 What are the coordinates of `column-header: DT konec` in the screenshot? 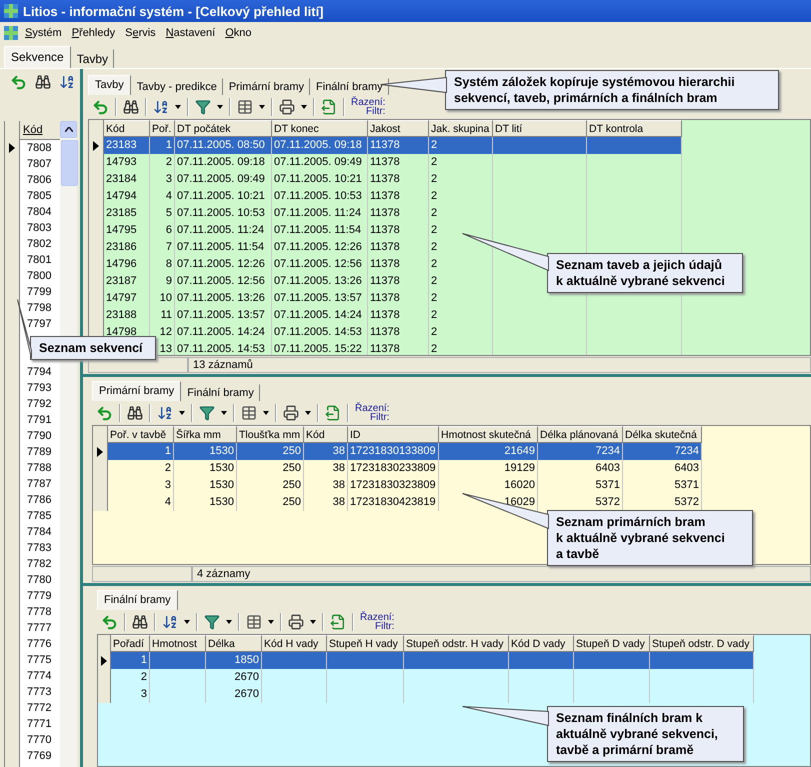 It's located at (320, 128).